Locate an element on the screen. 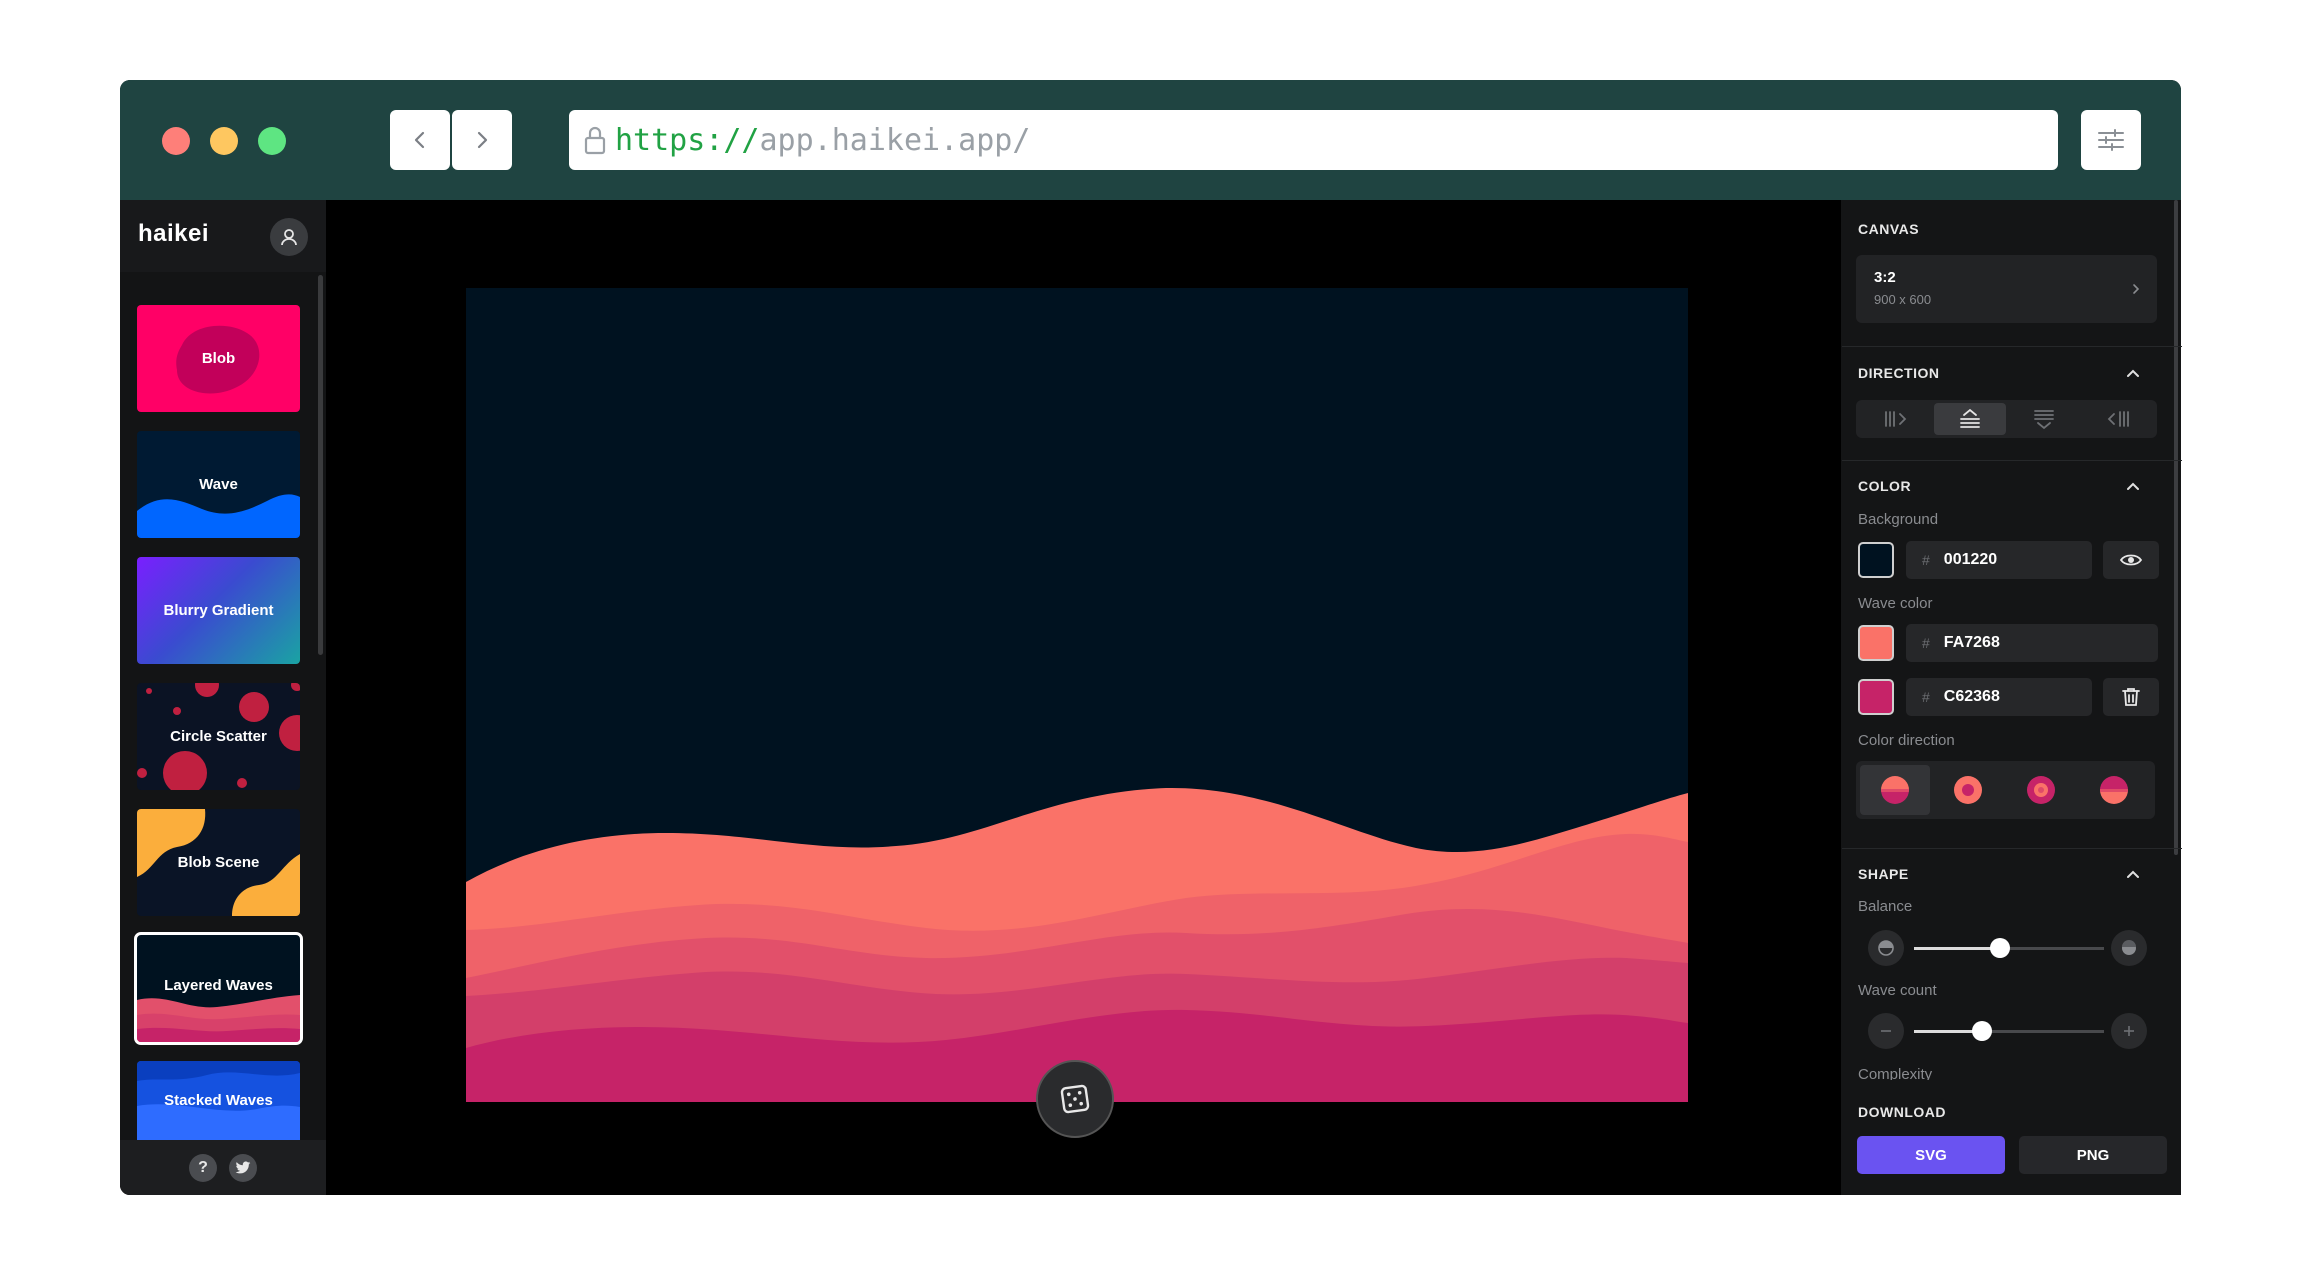  download-svg-button: SVG is located at coordinates (1931, 1155).